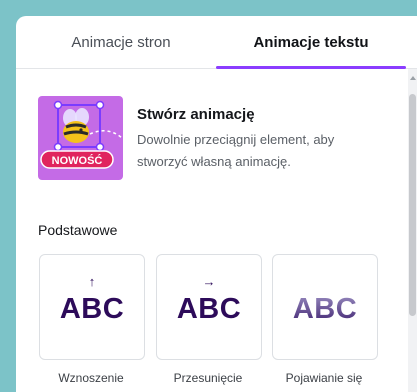  What do you see at coordinates (78, 230) in the screenshot?
I see `section-title-basic: Podstawowe` at bounding box center [78, 230].